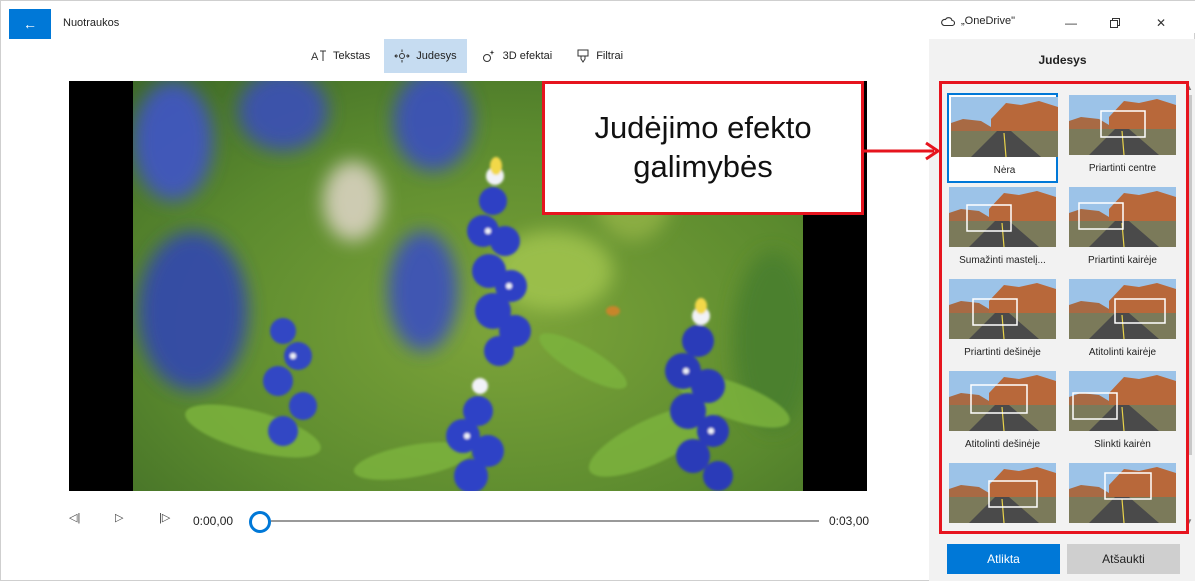 This screenshot has height=581, width=1195. I want to click on end-time: 0:03,00, so click(849, 521).